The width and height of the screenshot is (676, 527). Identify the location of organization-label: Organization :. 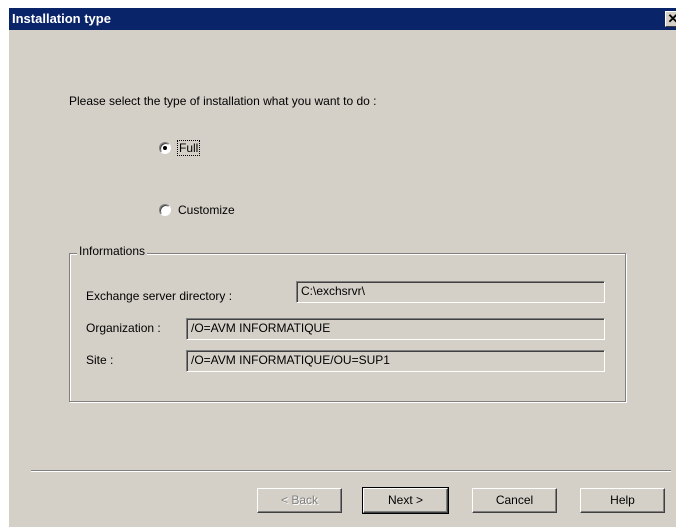
(123, 328).